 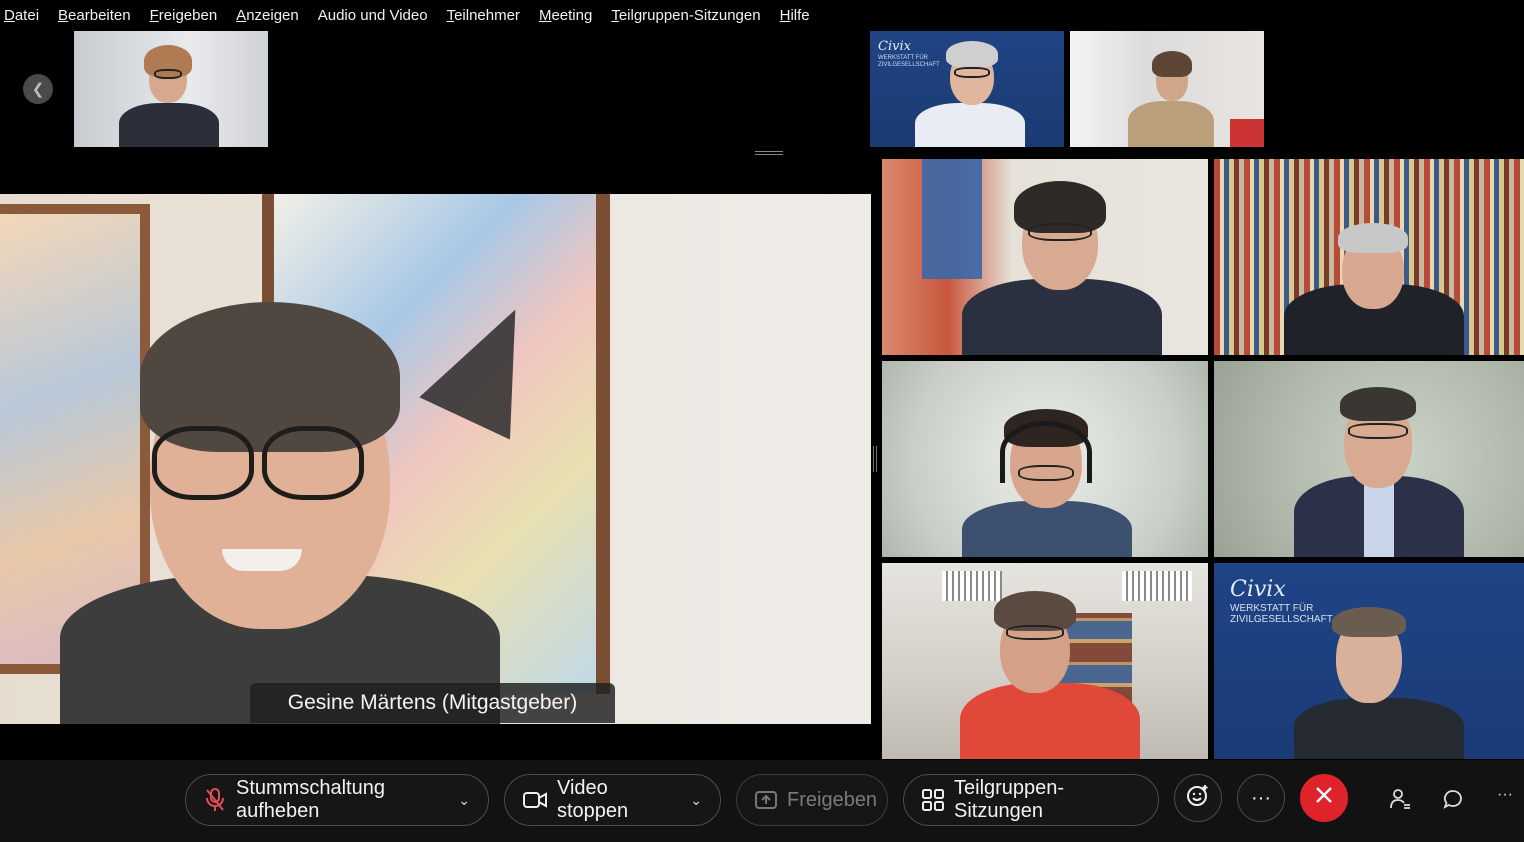 I want to click on menu-item-audio-und-video: Audio und Video, so click(x=373, y=15).